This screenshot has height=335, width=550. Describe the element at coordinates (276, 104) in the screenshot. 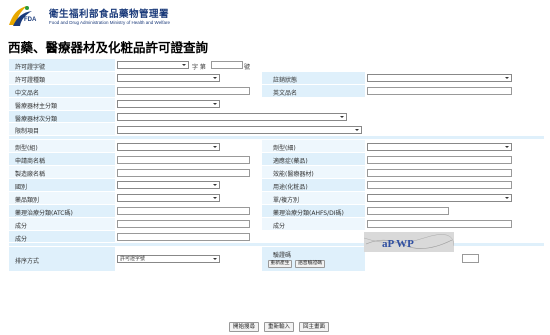

I see `row-device-main-class: 醫療器材主分類` at that location.